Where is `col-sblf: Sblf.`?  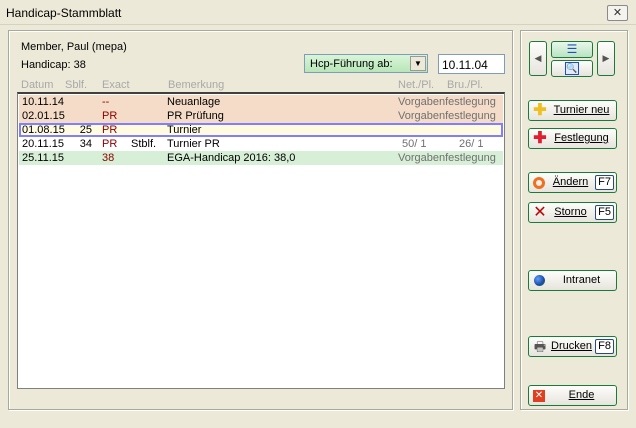 col-sblf: Sblf. is located at coordinates (76, 85).